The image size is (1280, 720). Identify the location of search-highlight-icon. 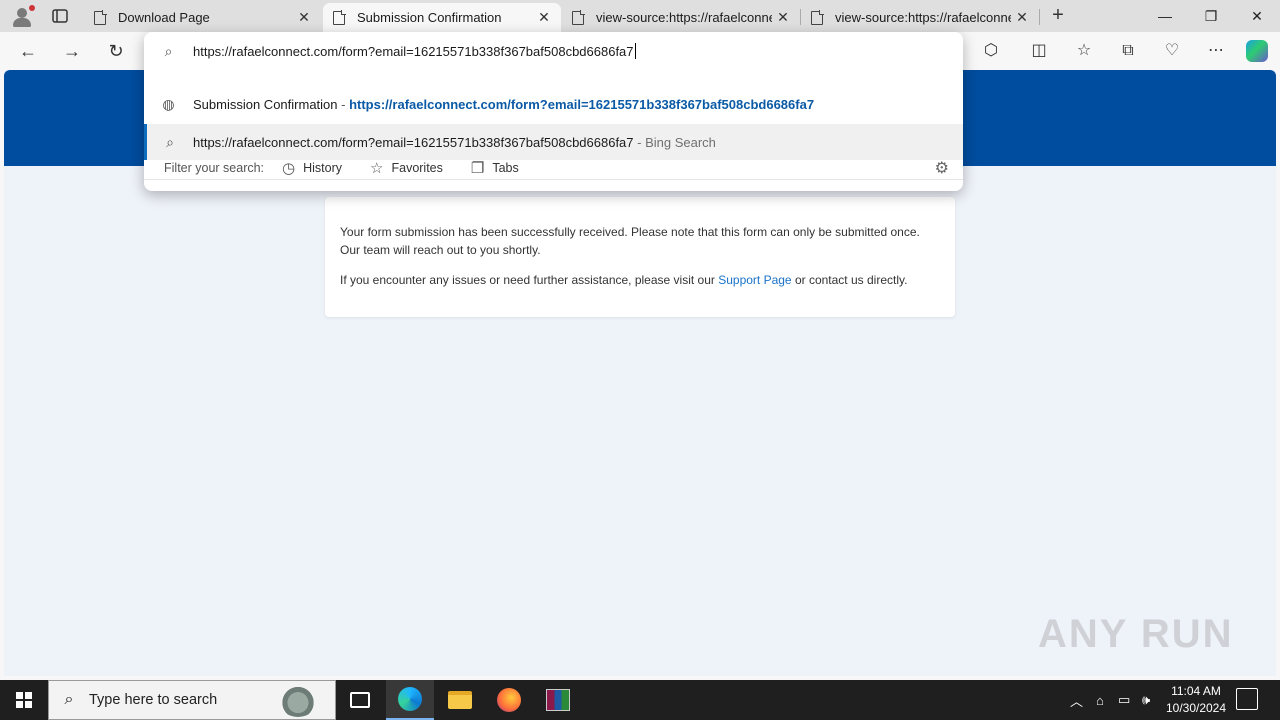
(298, 701).